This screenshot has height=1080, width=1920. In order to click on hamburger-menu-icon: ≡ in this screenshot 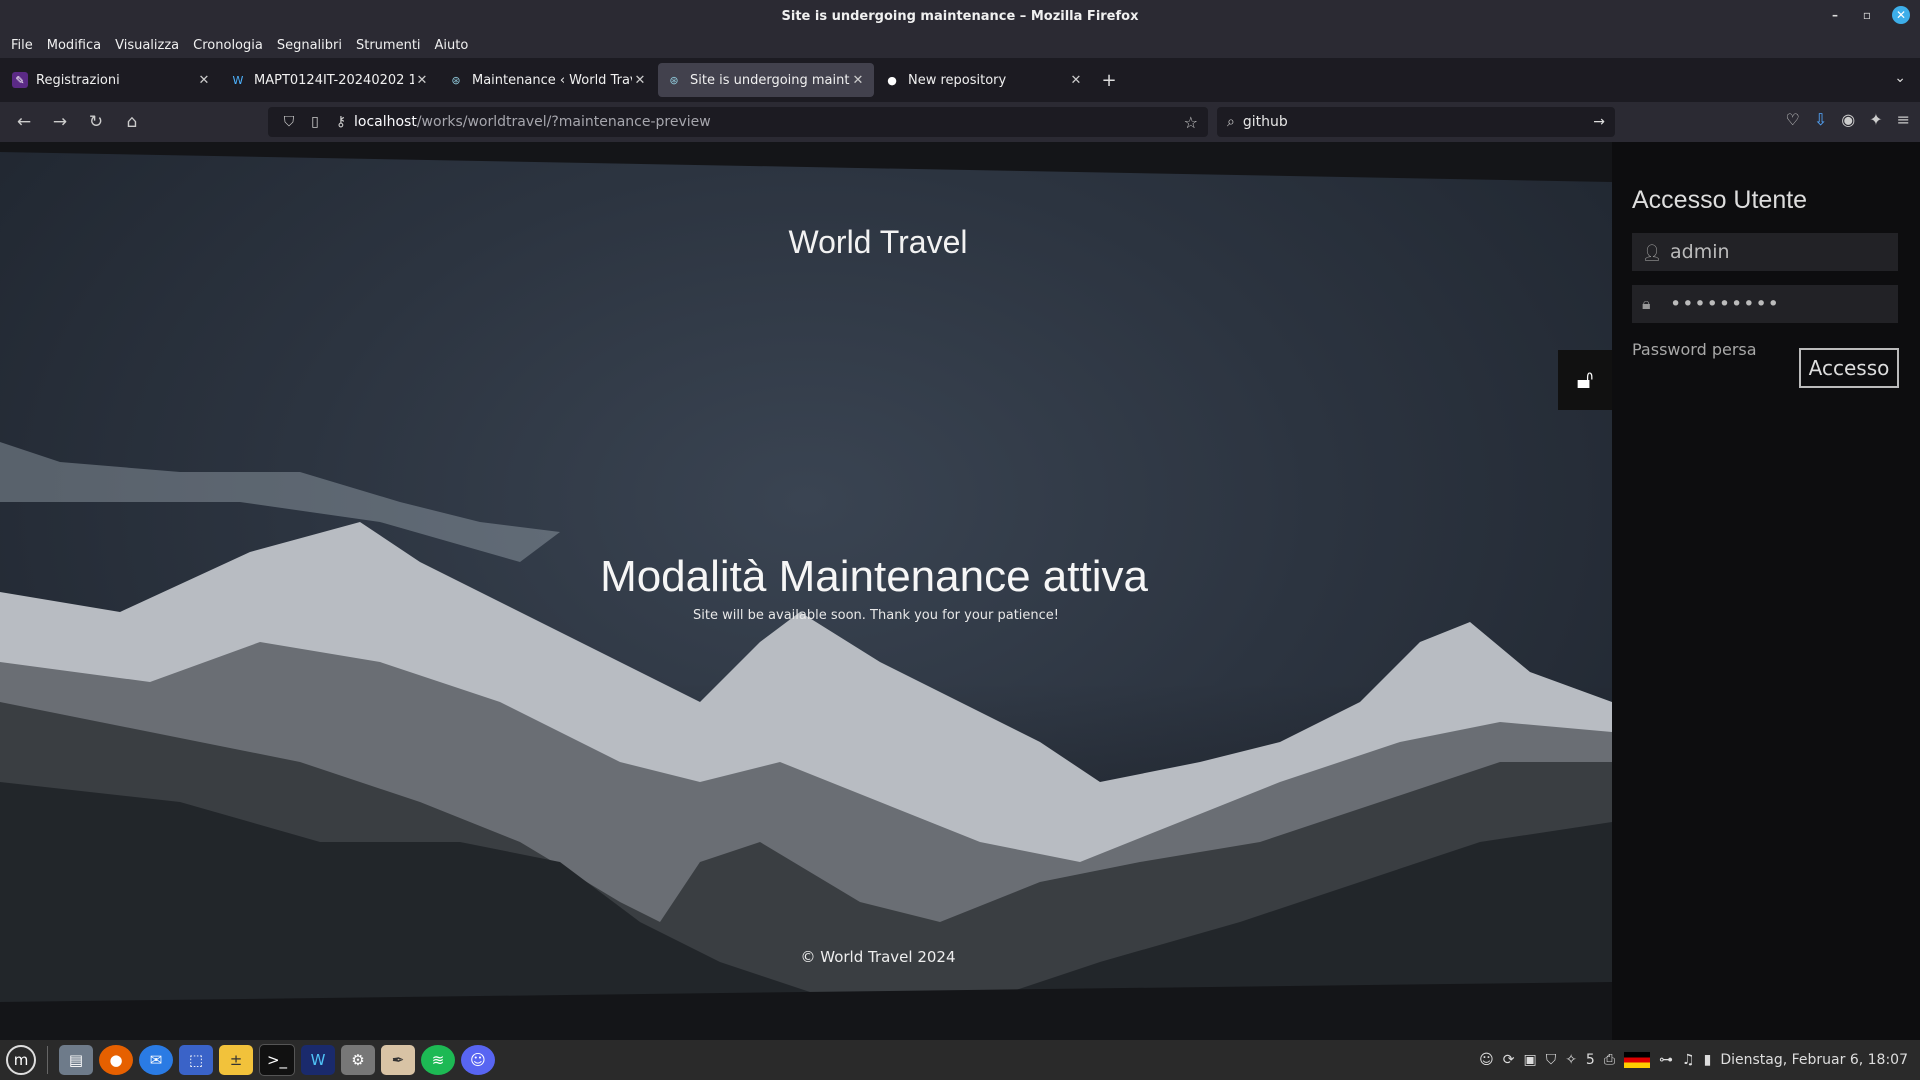, I will do `click(1903, 119)`.